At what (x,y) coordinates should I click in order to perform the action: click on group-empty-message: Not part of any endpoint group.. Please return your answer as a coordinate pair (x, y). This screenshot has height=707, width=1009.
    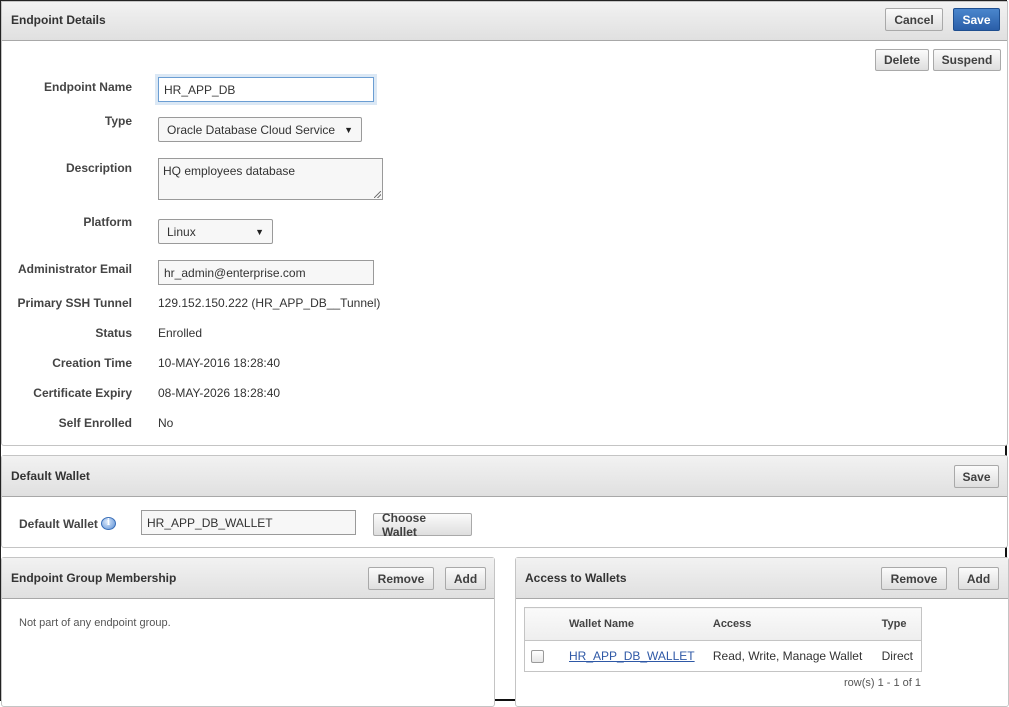
    Looking at the image, I should click on (95, 623).